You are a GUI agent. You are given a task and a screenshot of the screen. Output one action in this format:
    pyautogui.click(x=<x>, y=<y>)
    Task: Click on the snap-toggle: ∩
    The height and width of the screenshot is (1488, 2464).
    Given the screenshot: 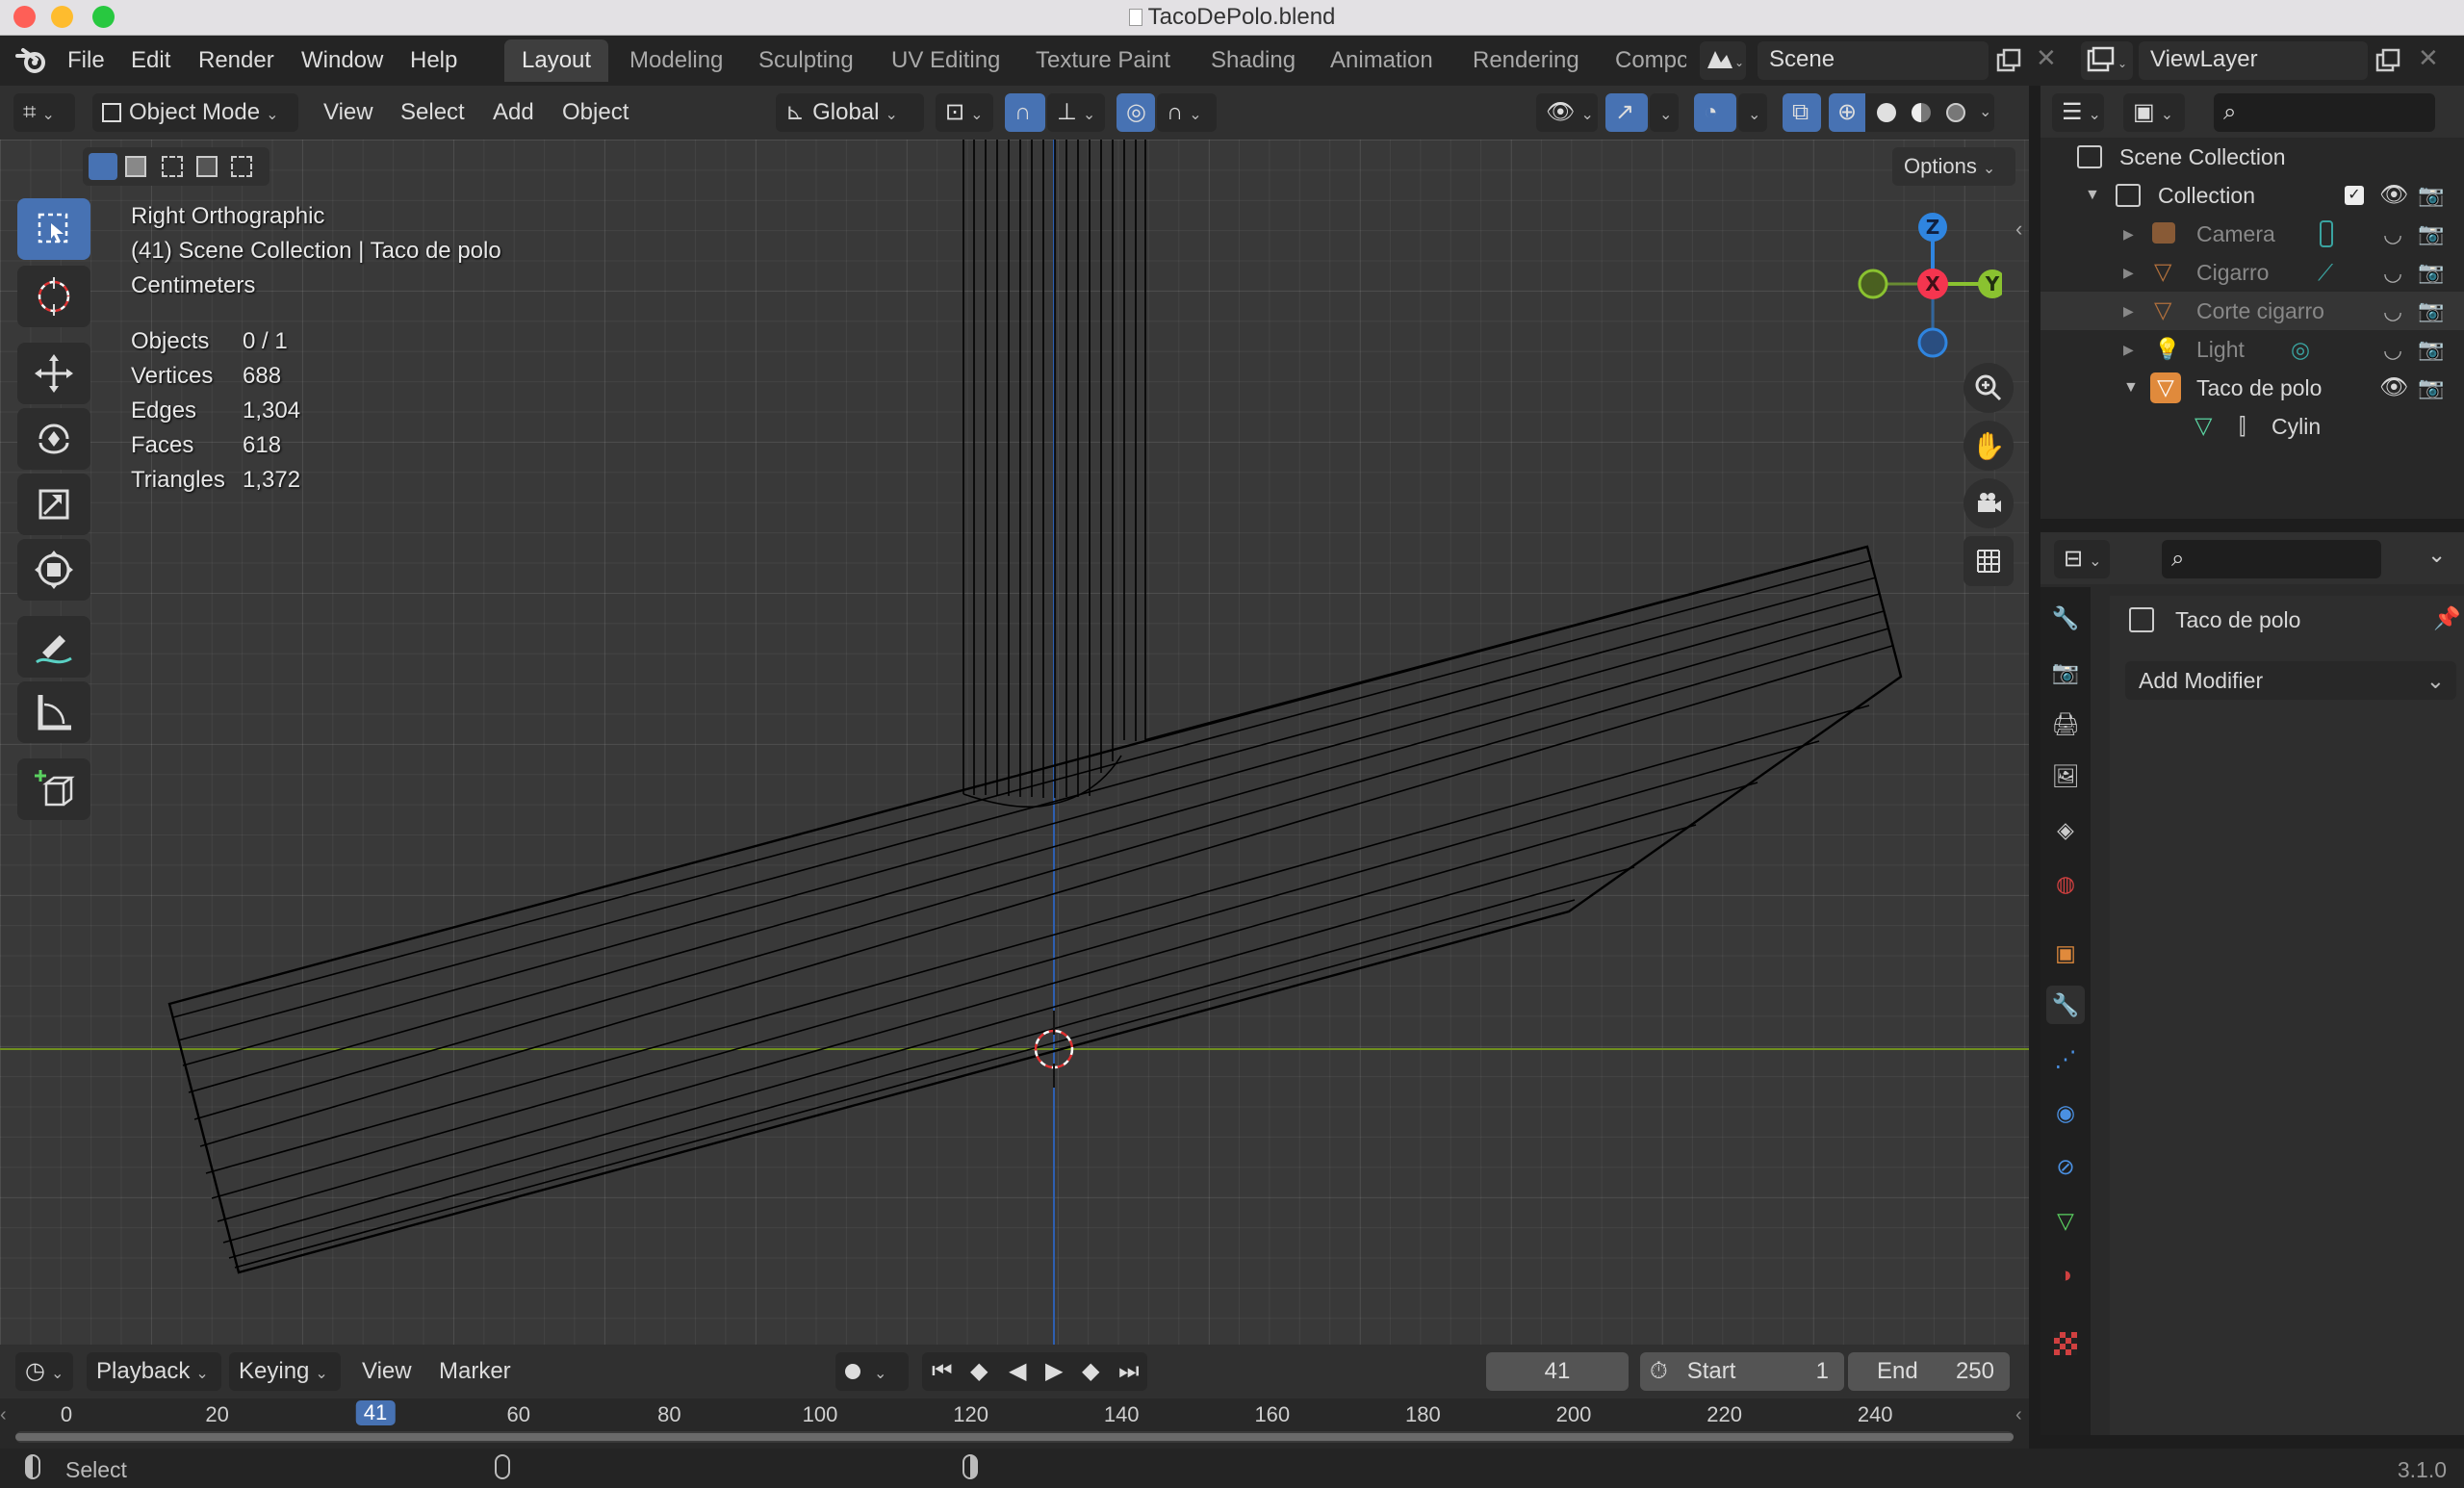 What is the action you would take?
    pyautogui.click(x=1025, y=113)
    